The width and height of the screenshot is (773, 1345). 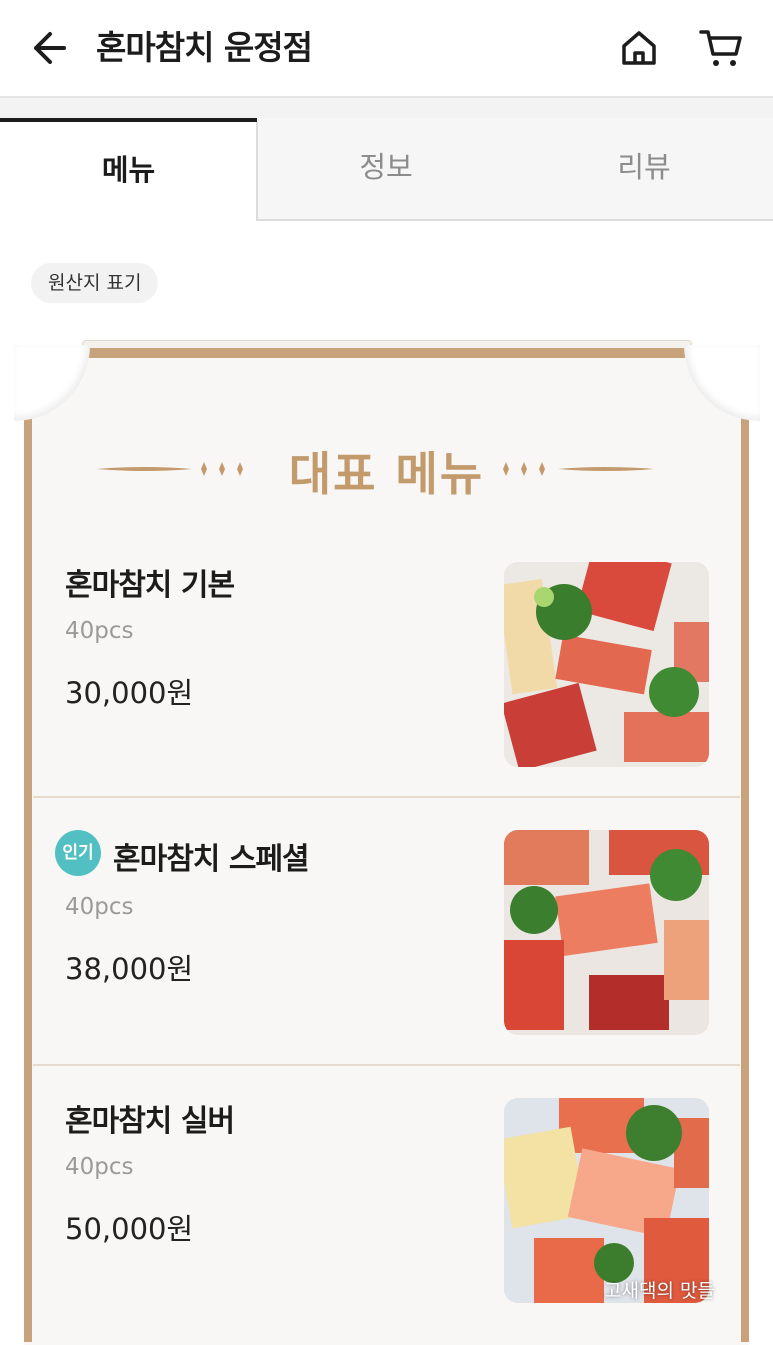 What do you see at coordinates (128, 169) in the screenshot?
I see `tab-menu: 메뉴` at bounding box center [128, 169].